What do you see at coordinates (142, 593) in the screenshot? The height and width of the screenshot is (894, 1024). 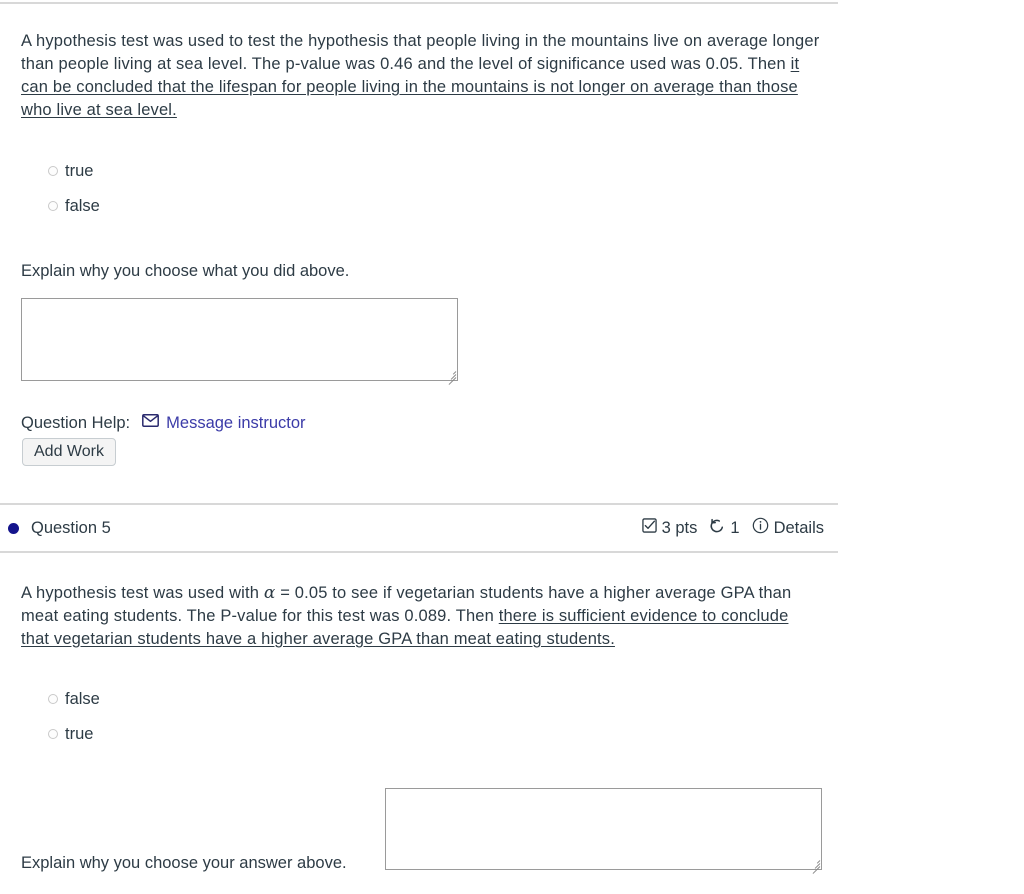 I see `question-5-body-part1: A hypothesis test was used with` at bounding box center [142, 593].